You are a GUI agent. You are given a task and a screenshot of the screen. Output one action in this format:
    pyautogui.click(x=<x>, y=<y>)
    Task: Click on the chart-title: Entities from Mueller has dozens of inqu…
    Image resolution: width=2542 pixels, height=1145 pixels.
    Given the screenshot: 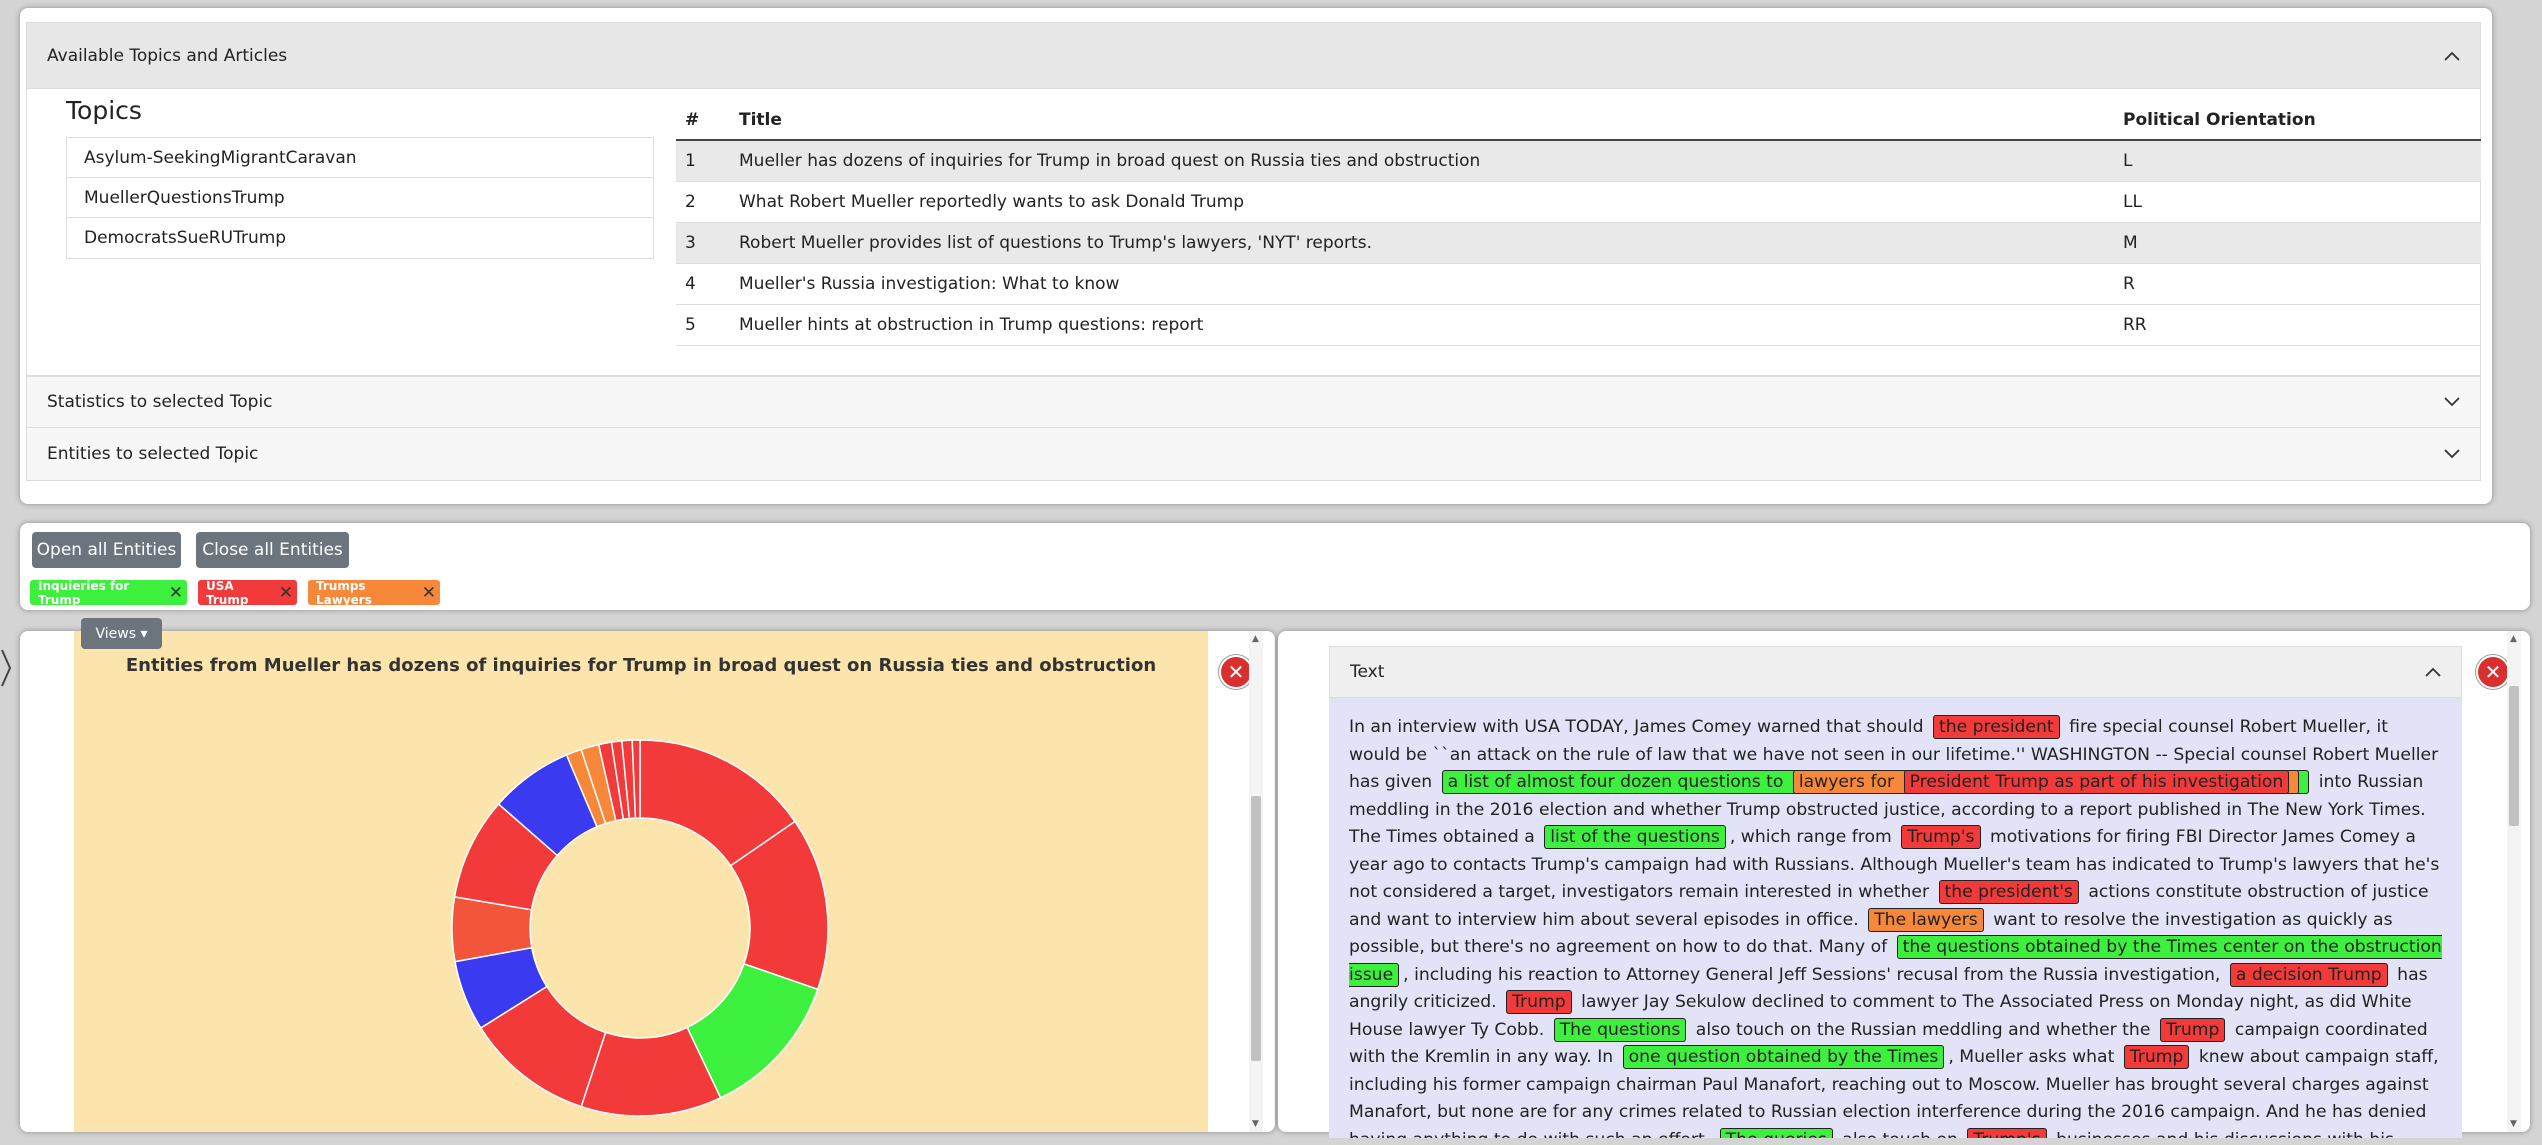 What is the action you would take?
    pyautogui.click(x=641, y=665)
    